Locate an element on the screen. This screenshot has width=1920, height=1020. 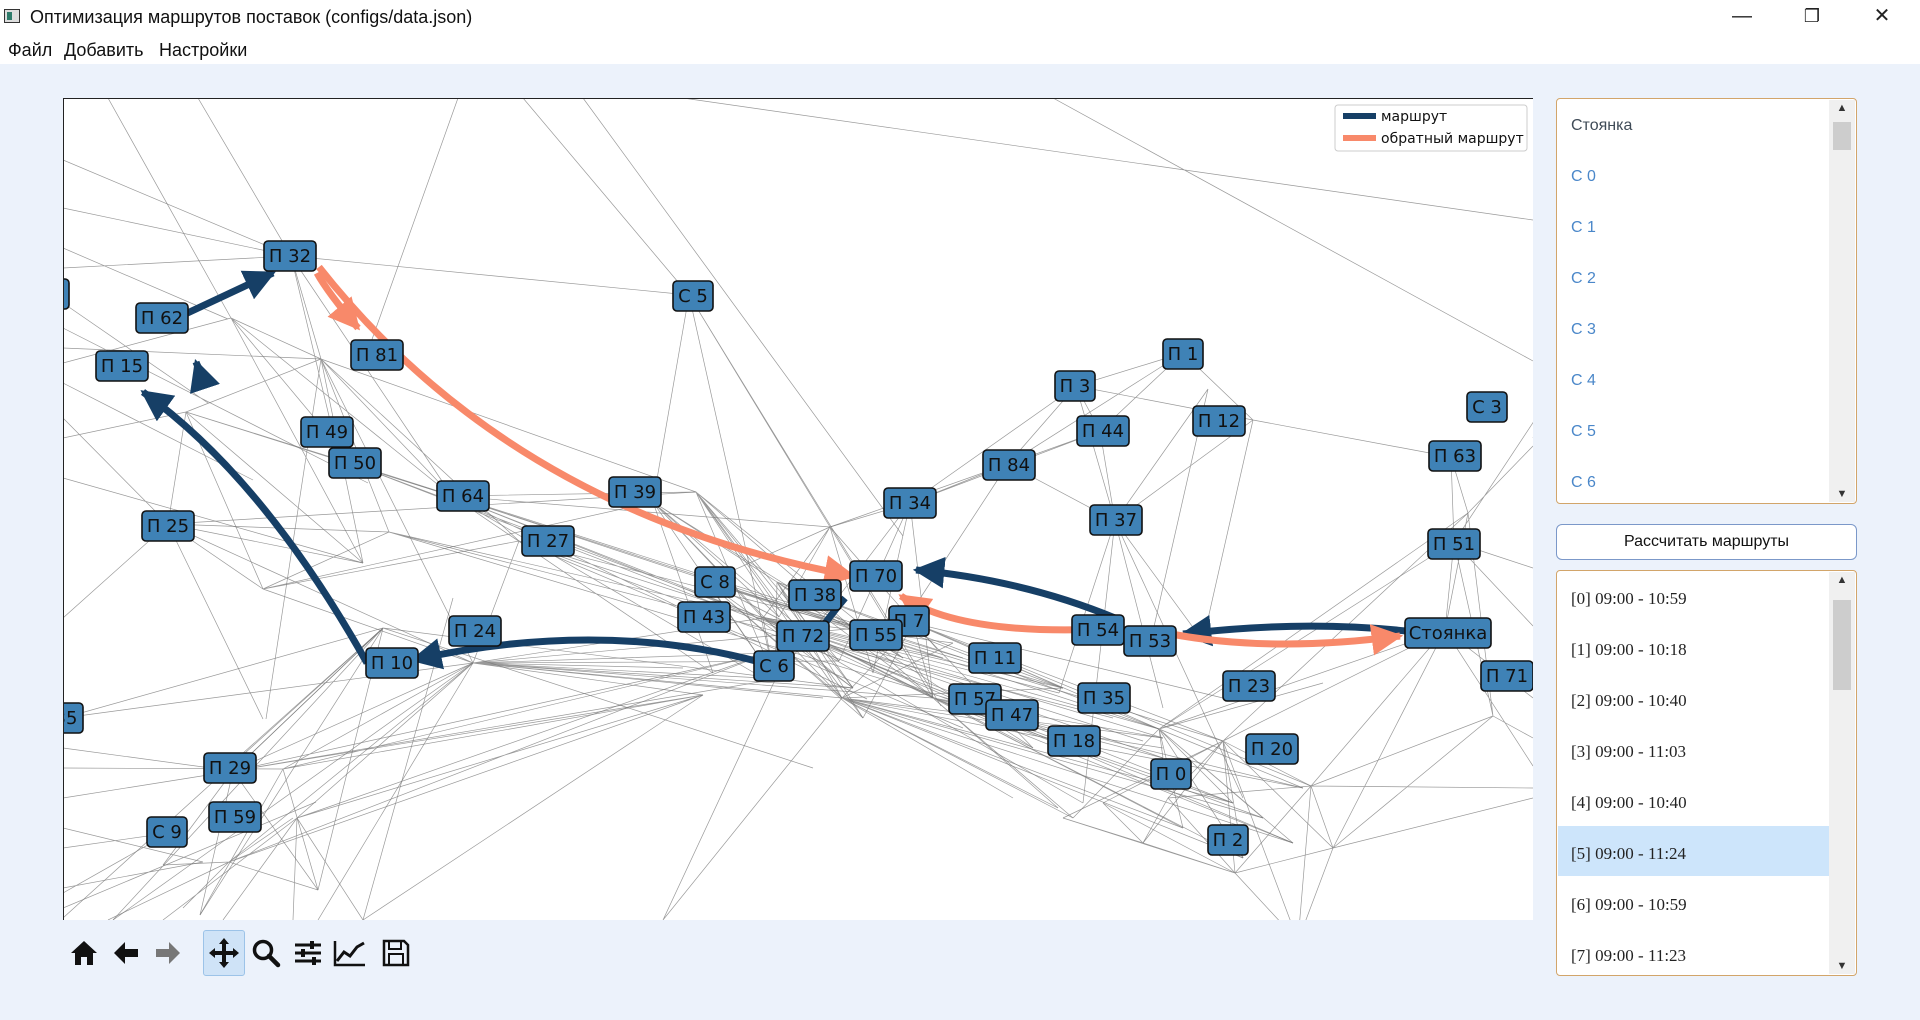
graph-node: С 5 is located at coordinates (693, 296).